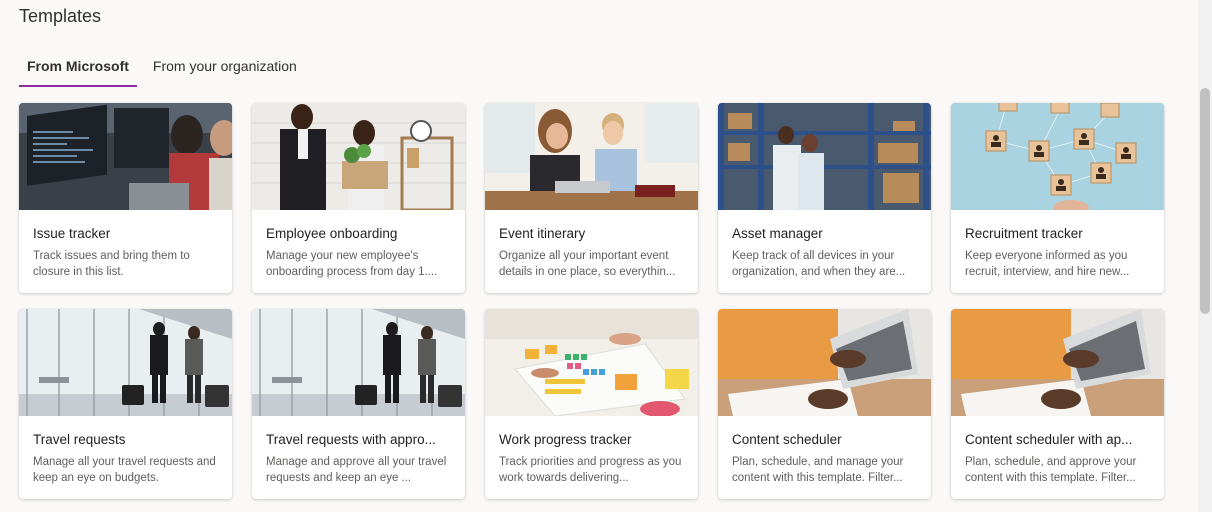 The width and height of the screenshot is (1212, 512). I want to click on recruitment-tracker-image, so click(1057, 156).